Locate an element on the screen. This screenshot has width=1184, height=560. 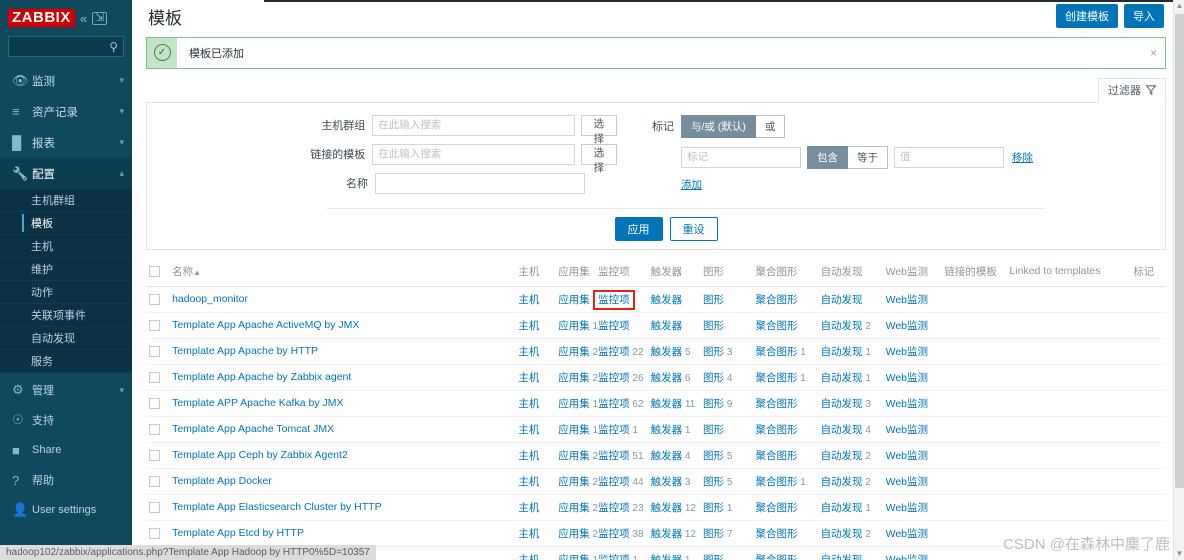
tag-eval-or-option: 或 is located at coordinates (770, 126).